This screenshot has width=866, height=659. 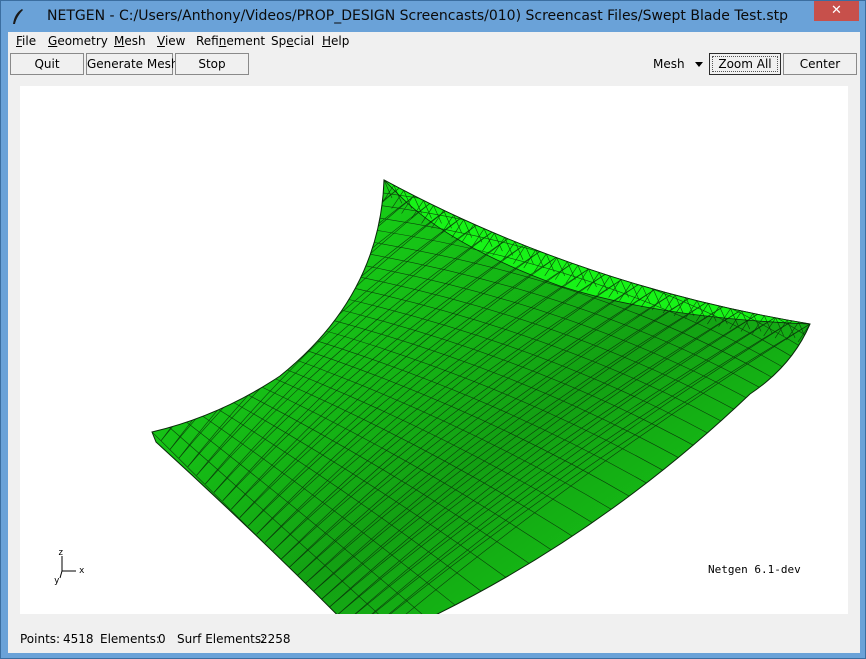 I want to click on menu-accel: e, so click(x=290, y=41).